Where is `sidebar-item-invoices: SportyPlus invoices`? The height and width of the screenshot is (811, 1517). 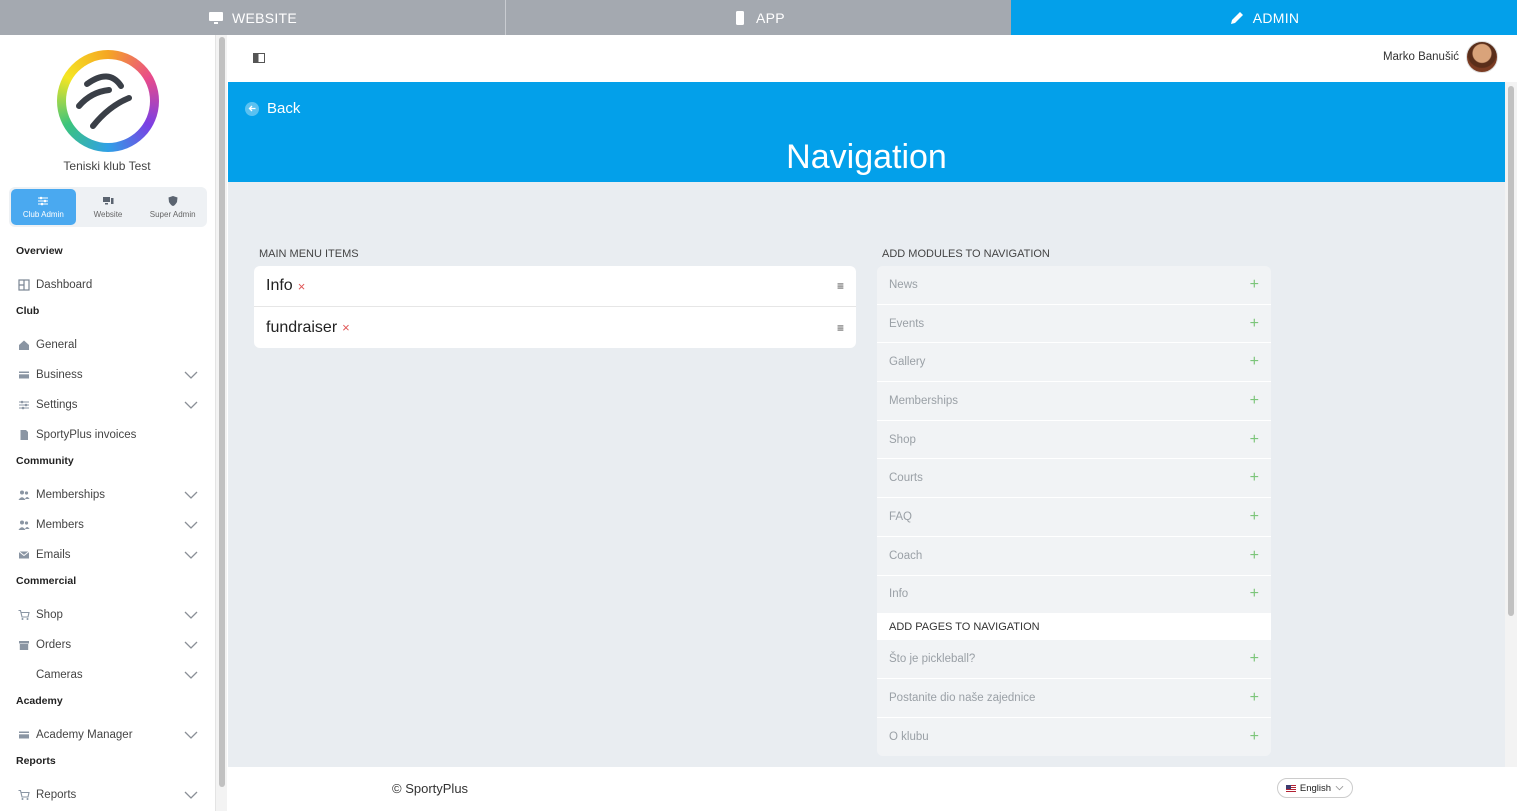
sidebar-item-invoices: SportyPlus invoices is located at coordinates (107, 435).